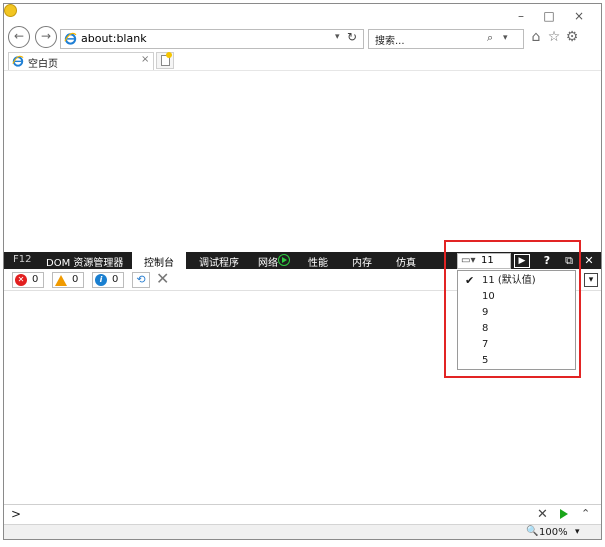 The width and height of the screenshot is (605, 547). What do you see at coordinates (145, 59) in the screenshot?
I see `tab-close-icon: ×` at bounding box center [145, 59].